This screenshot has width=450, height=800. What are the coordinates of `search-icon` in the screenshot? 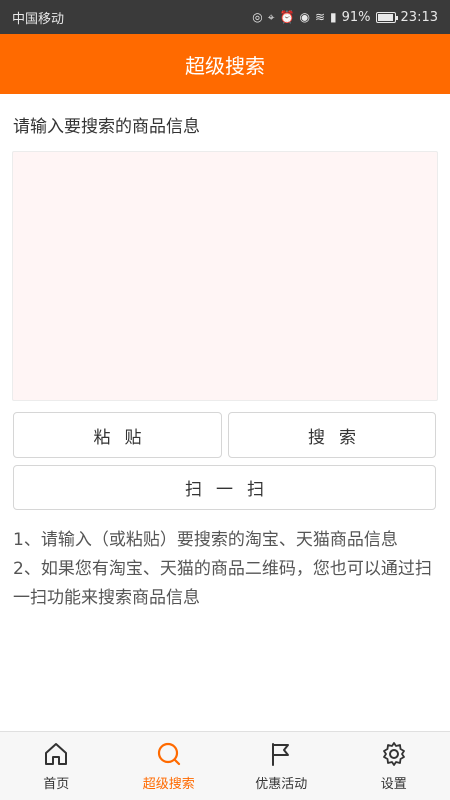 It's located at (168, 753).